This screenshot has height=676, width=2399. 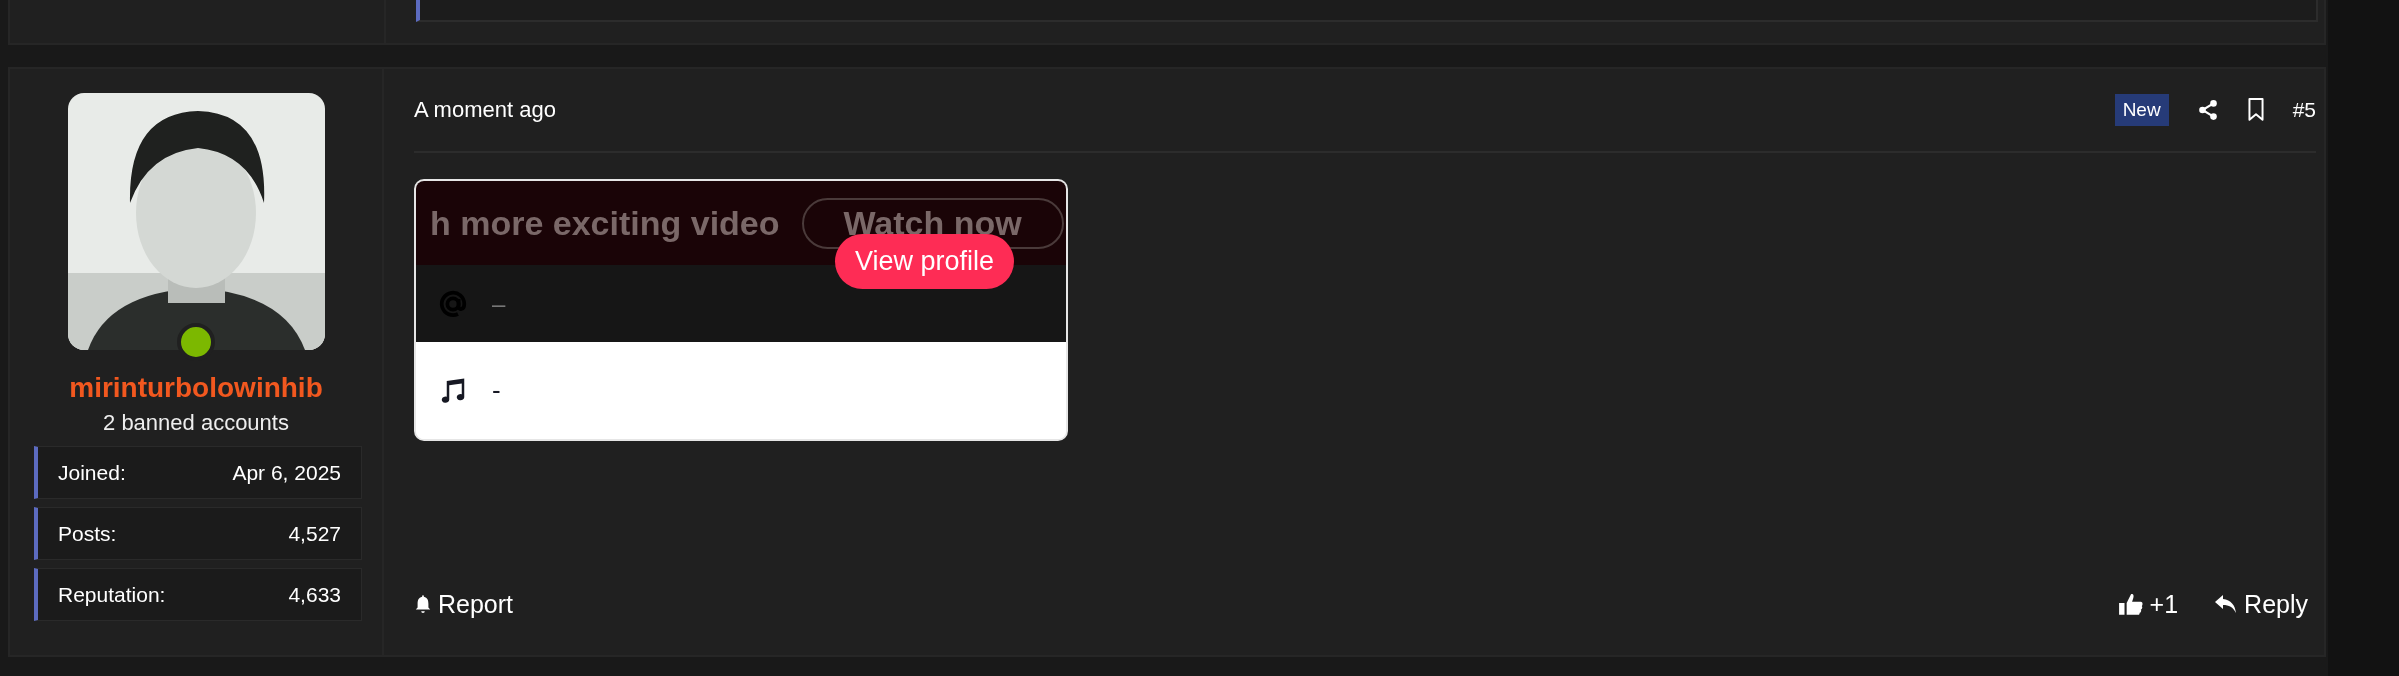 I want to click on post-time: A moment ago, so click(x=485, y=110).